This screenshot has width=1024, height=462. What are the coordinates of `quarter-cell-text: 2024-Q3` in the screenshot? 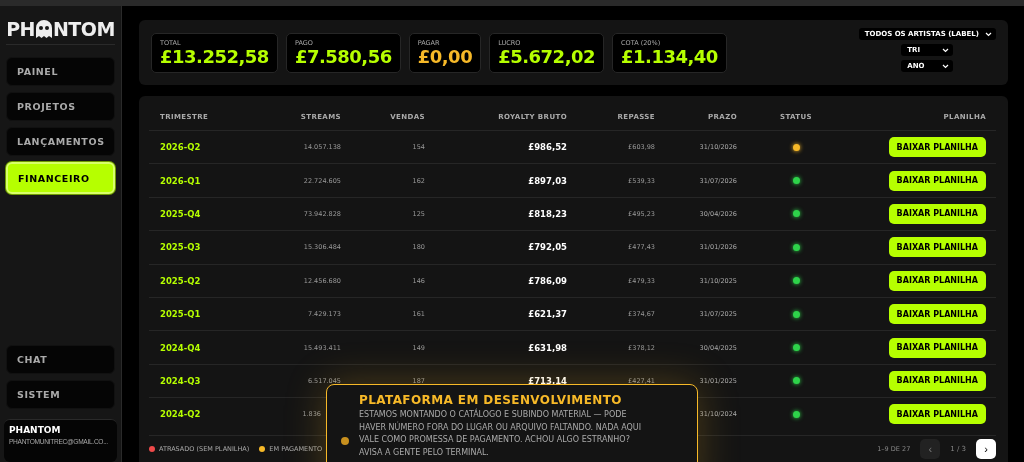 It's located at (181, 380).